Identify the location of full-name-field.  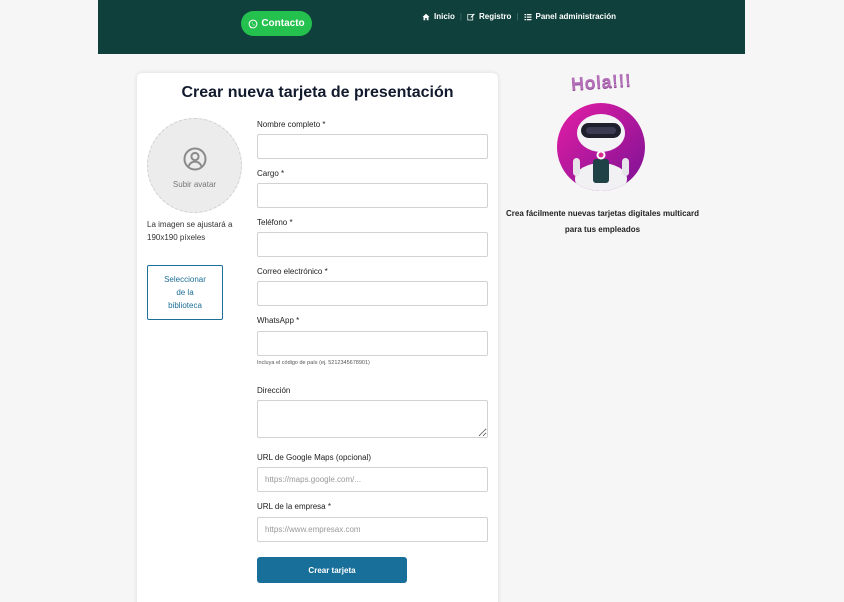
(372, 146).